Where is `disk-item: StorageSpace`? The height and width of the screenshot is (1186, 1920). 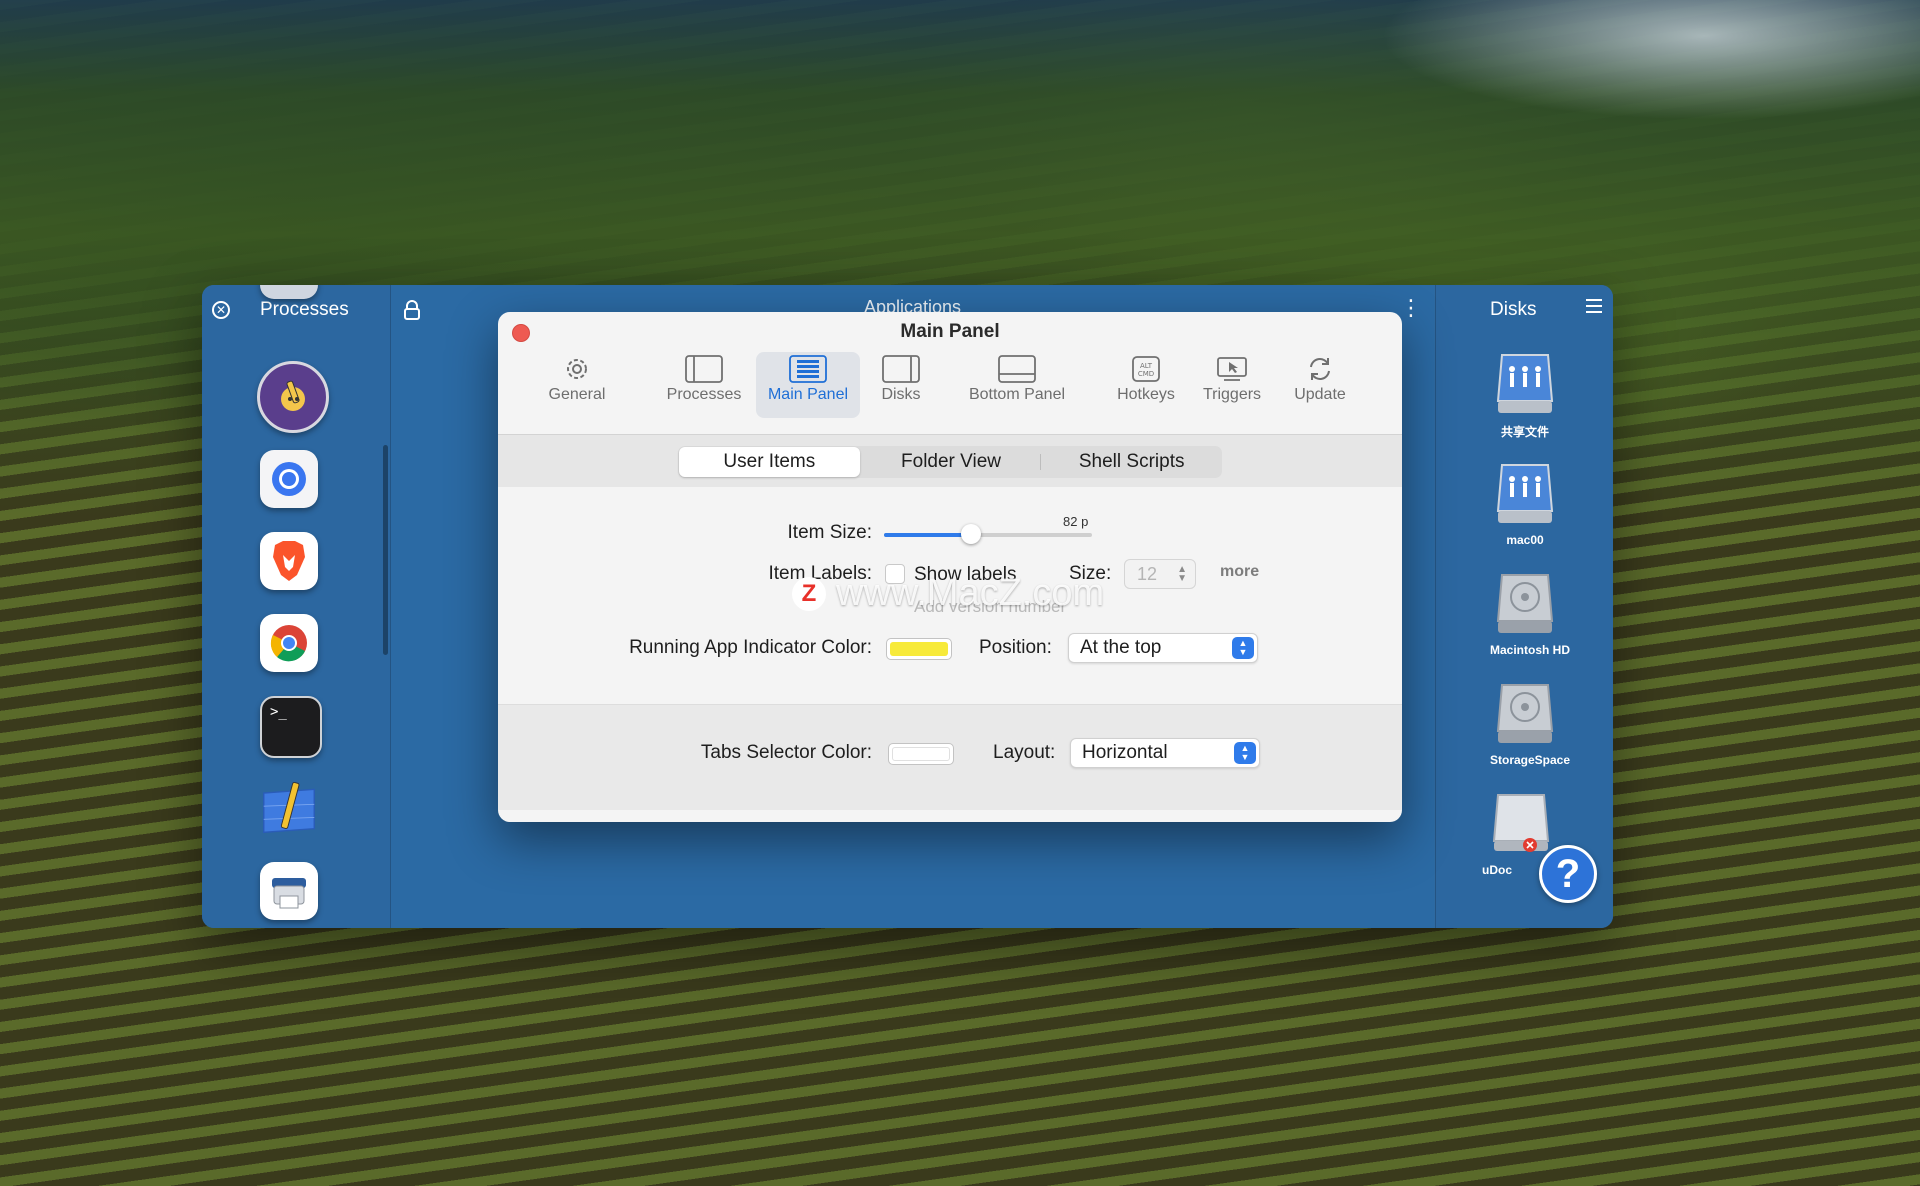
disk-item: StorageSpace is located at coordinates (1530, 724).